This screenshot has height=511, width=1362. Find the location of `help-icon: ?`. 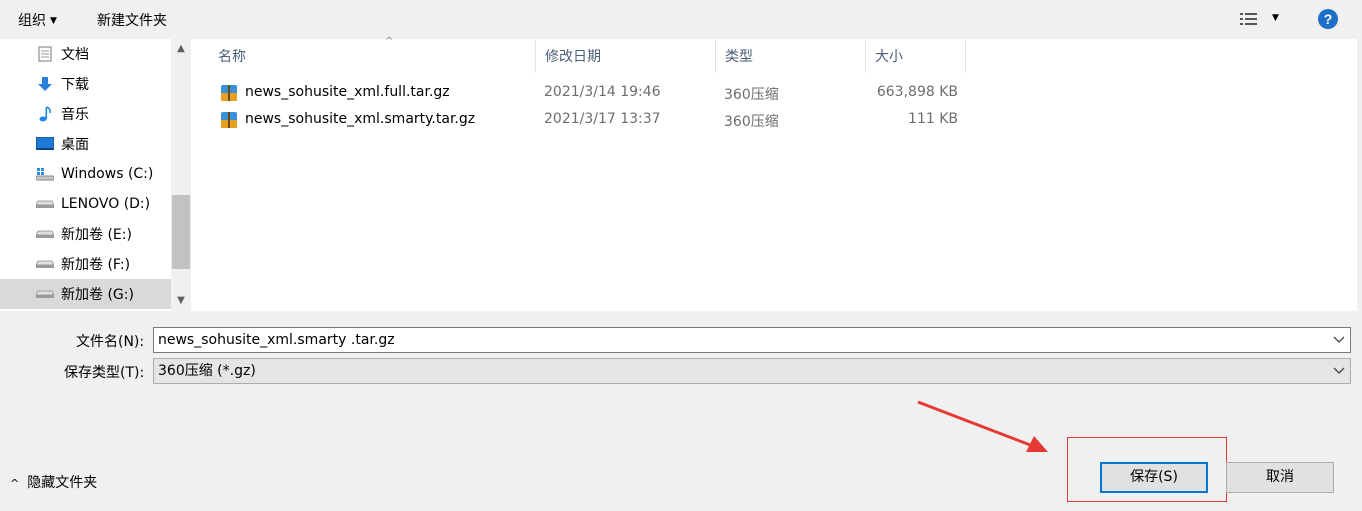

help-icon: ? is located at coordinates (1328, 19).